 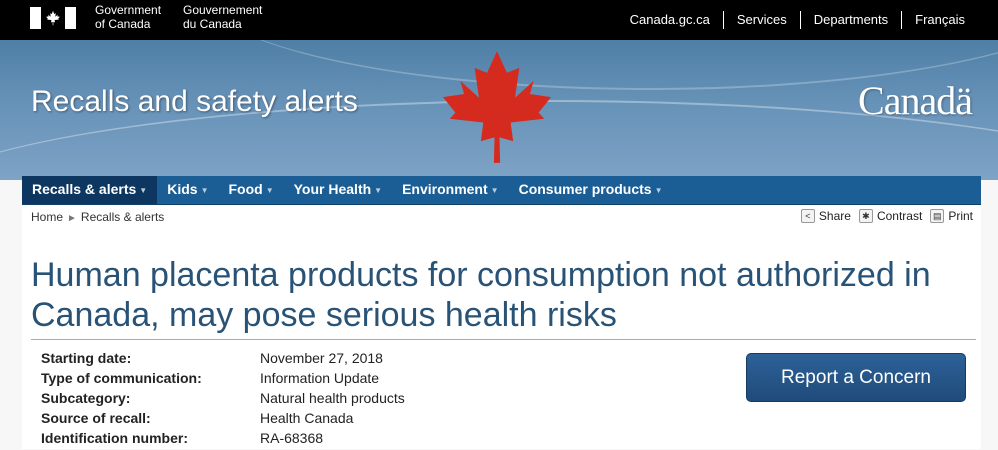 What do you see at coordinates (939, 20) in the screenshot?
I see `link-francais: Français` at bounding box center [939, 20].